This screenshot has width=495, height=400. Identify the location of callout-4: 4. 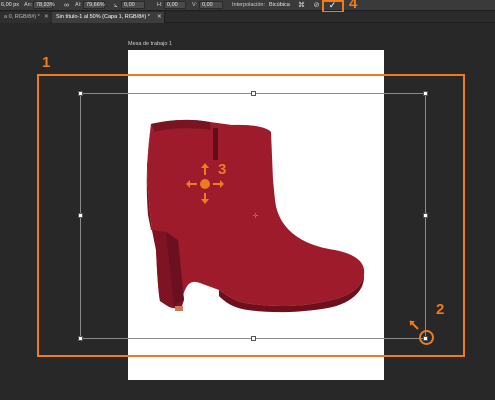
(353, 6).